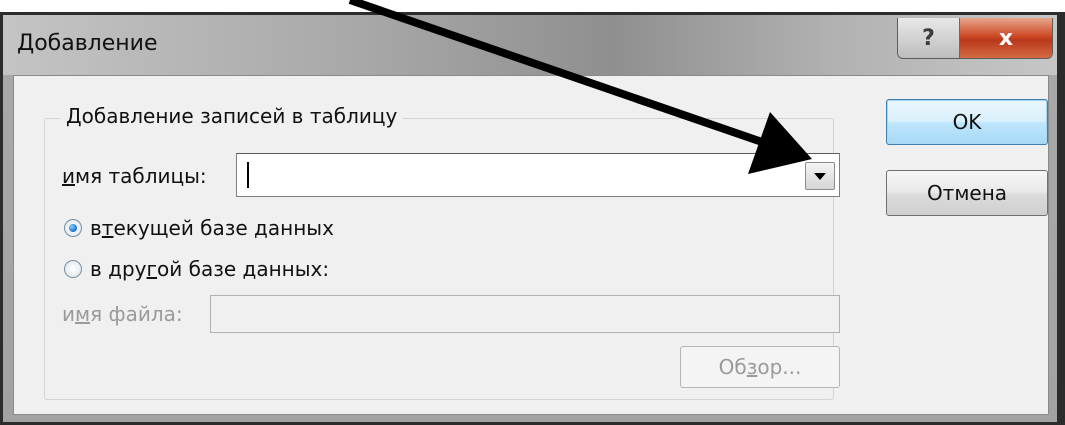 This screenshot has height=425, width=1065. Describe the element at coordinates (556, 73) in the screenshot. I see `arrow-shaft` at that location.